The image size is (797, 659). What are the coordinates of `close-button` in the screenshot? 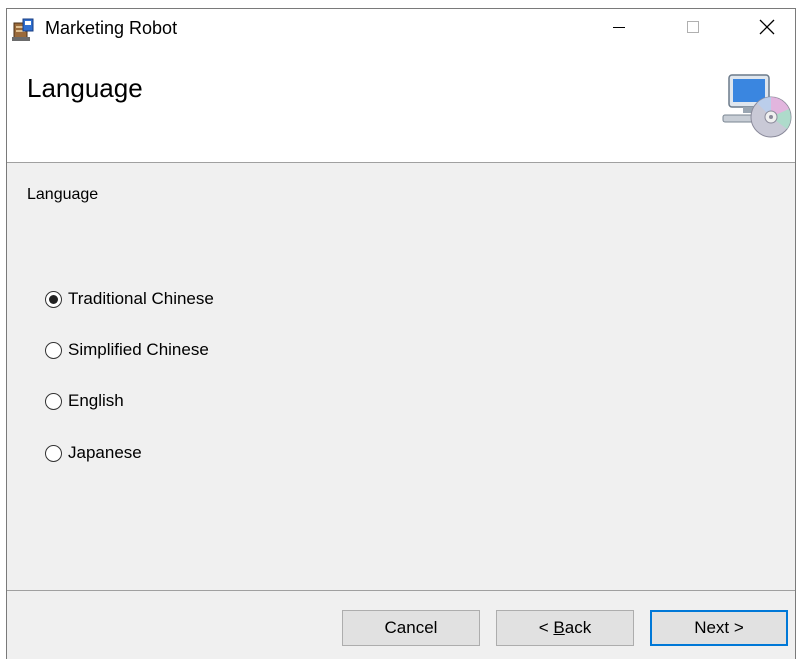 It's located at (767, 29).